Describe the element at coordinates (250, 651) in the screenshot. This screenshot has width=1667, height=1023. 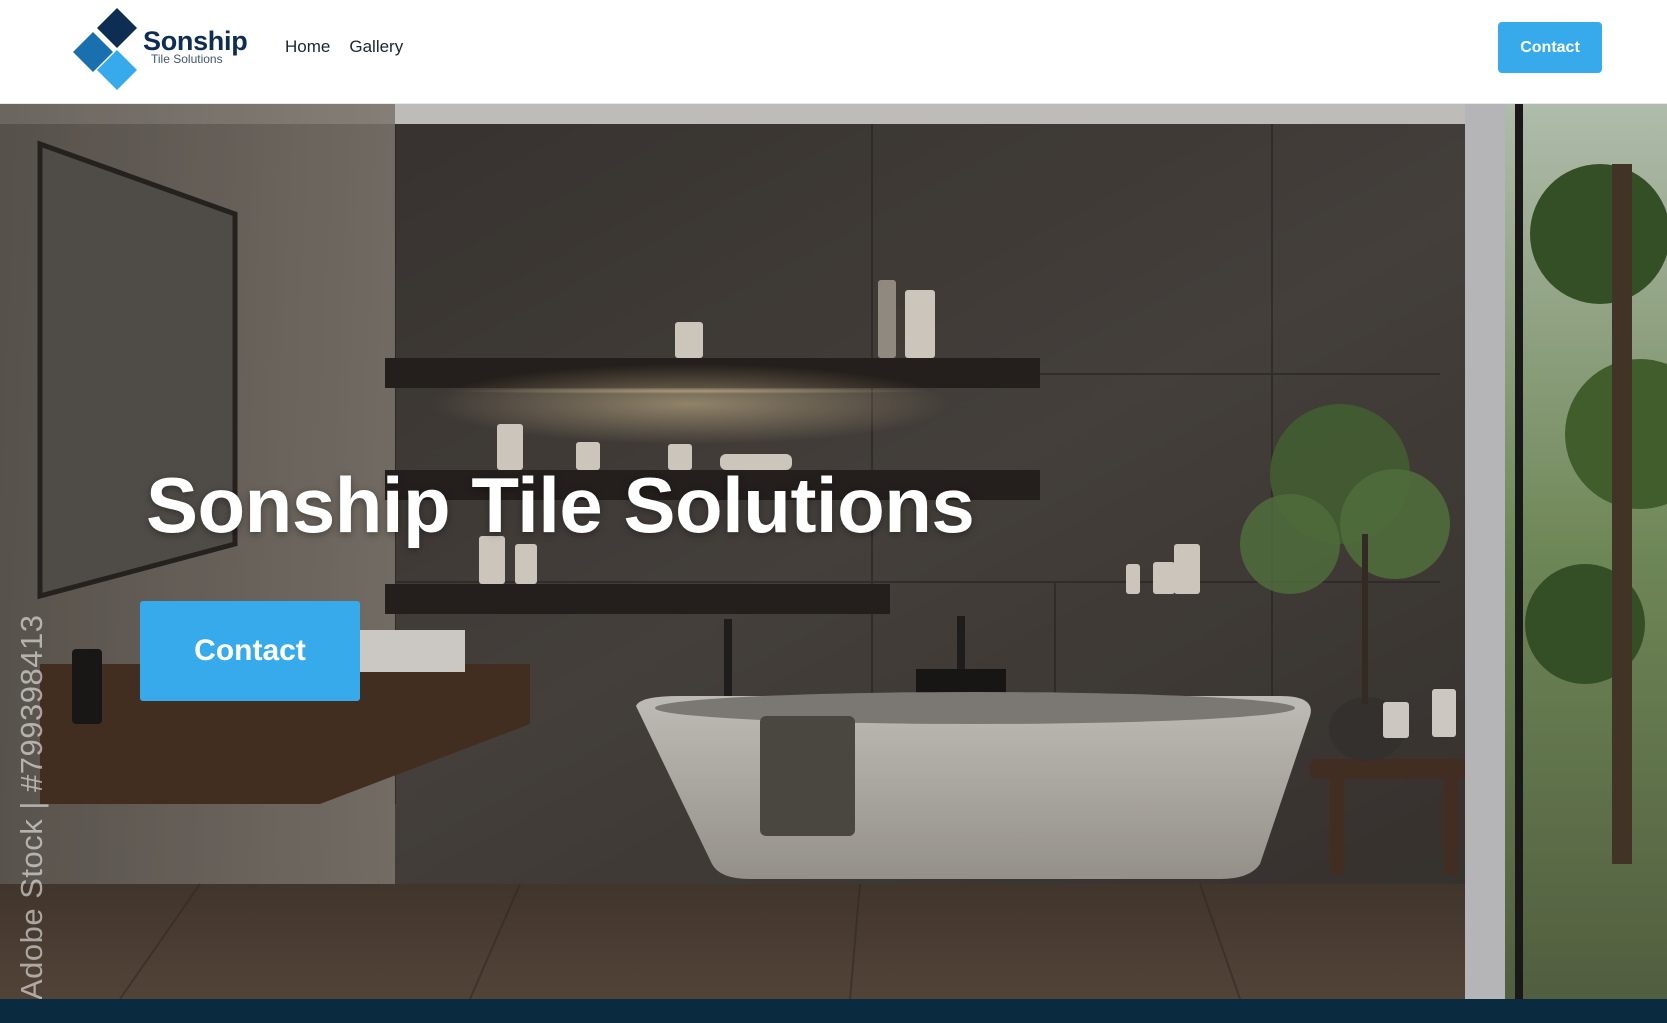
I see `hero-contact-button: Contact` at that location.